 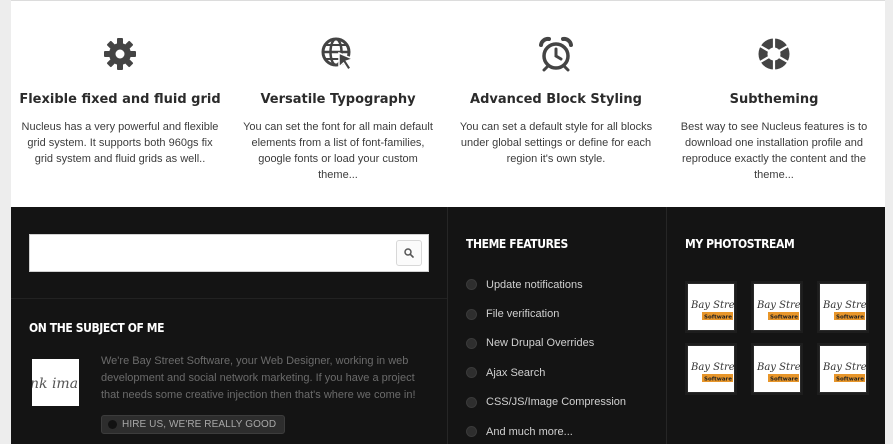 I want to click on feature-title: Advanced Block Styling, so click(x=556, y=99).